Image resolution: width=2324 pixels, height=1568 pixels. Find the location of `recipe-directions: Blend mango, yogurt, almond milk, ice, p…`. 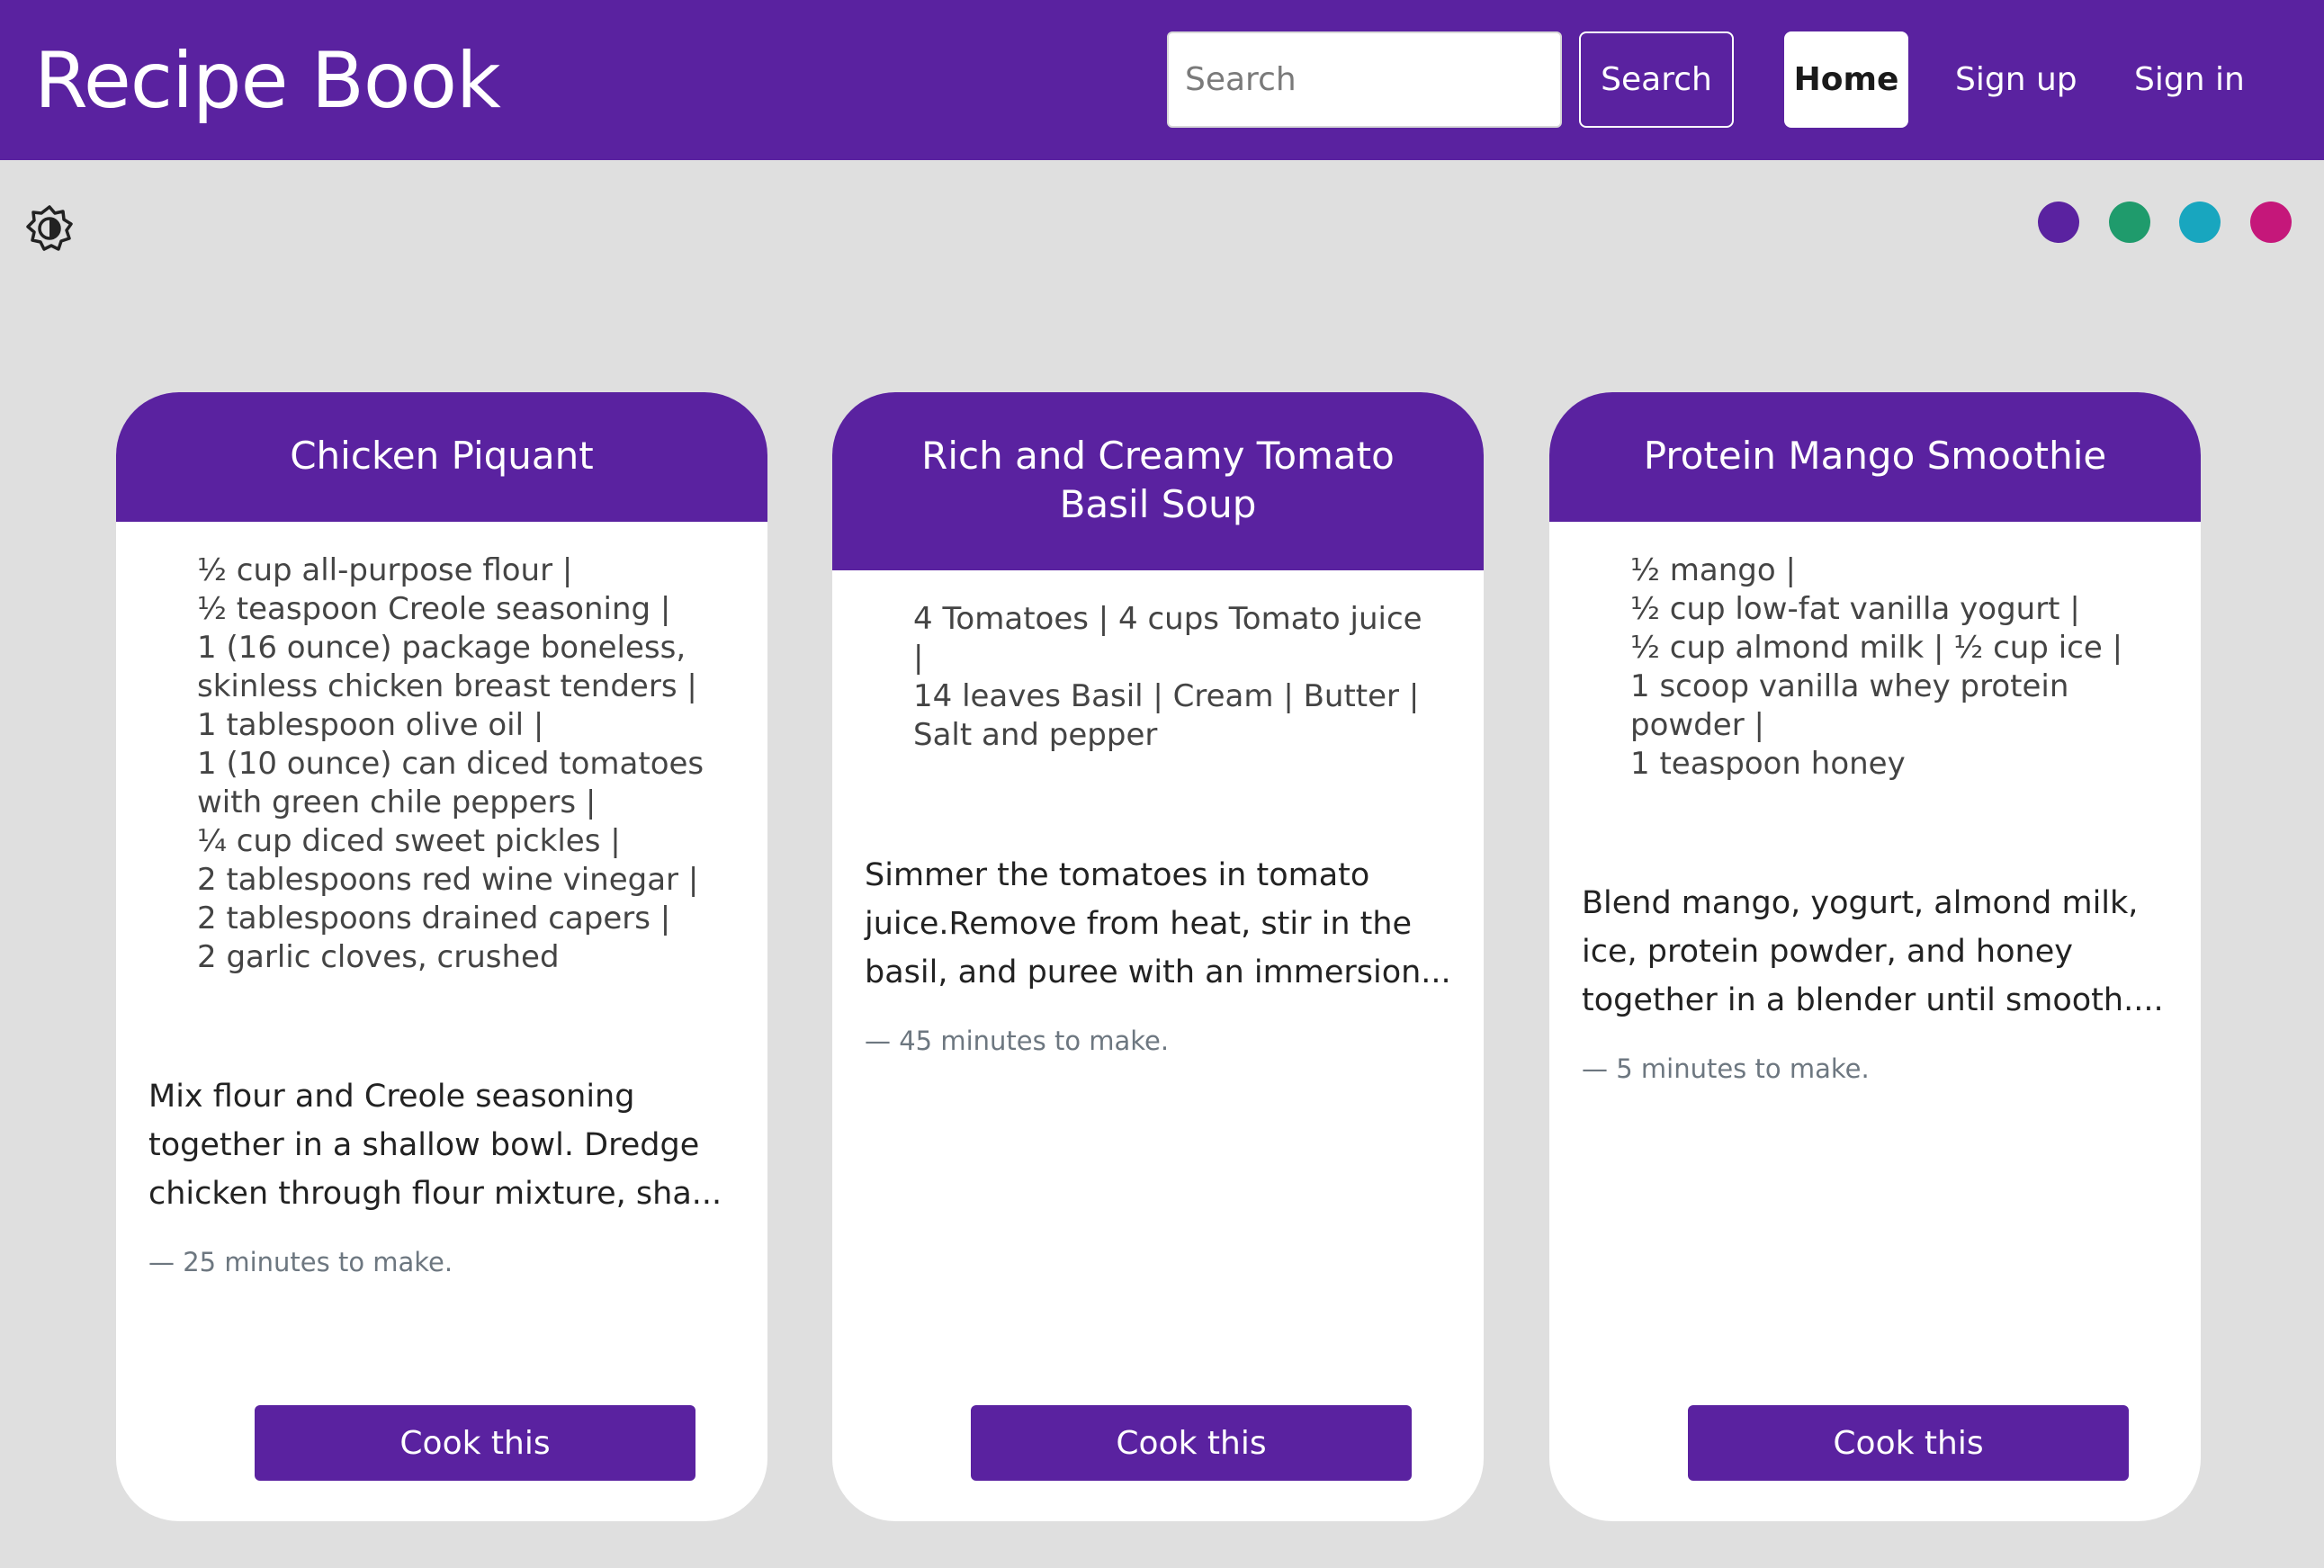

recipe-directions: Blend mango, yogurt, almond milk, ice, p… is located at coordinates (1873, 951).